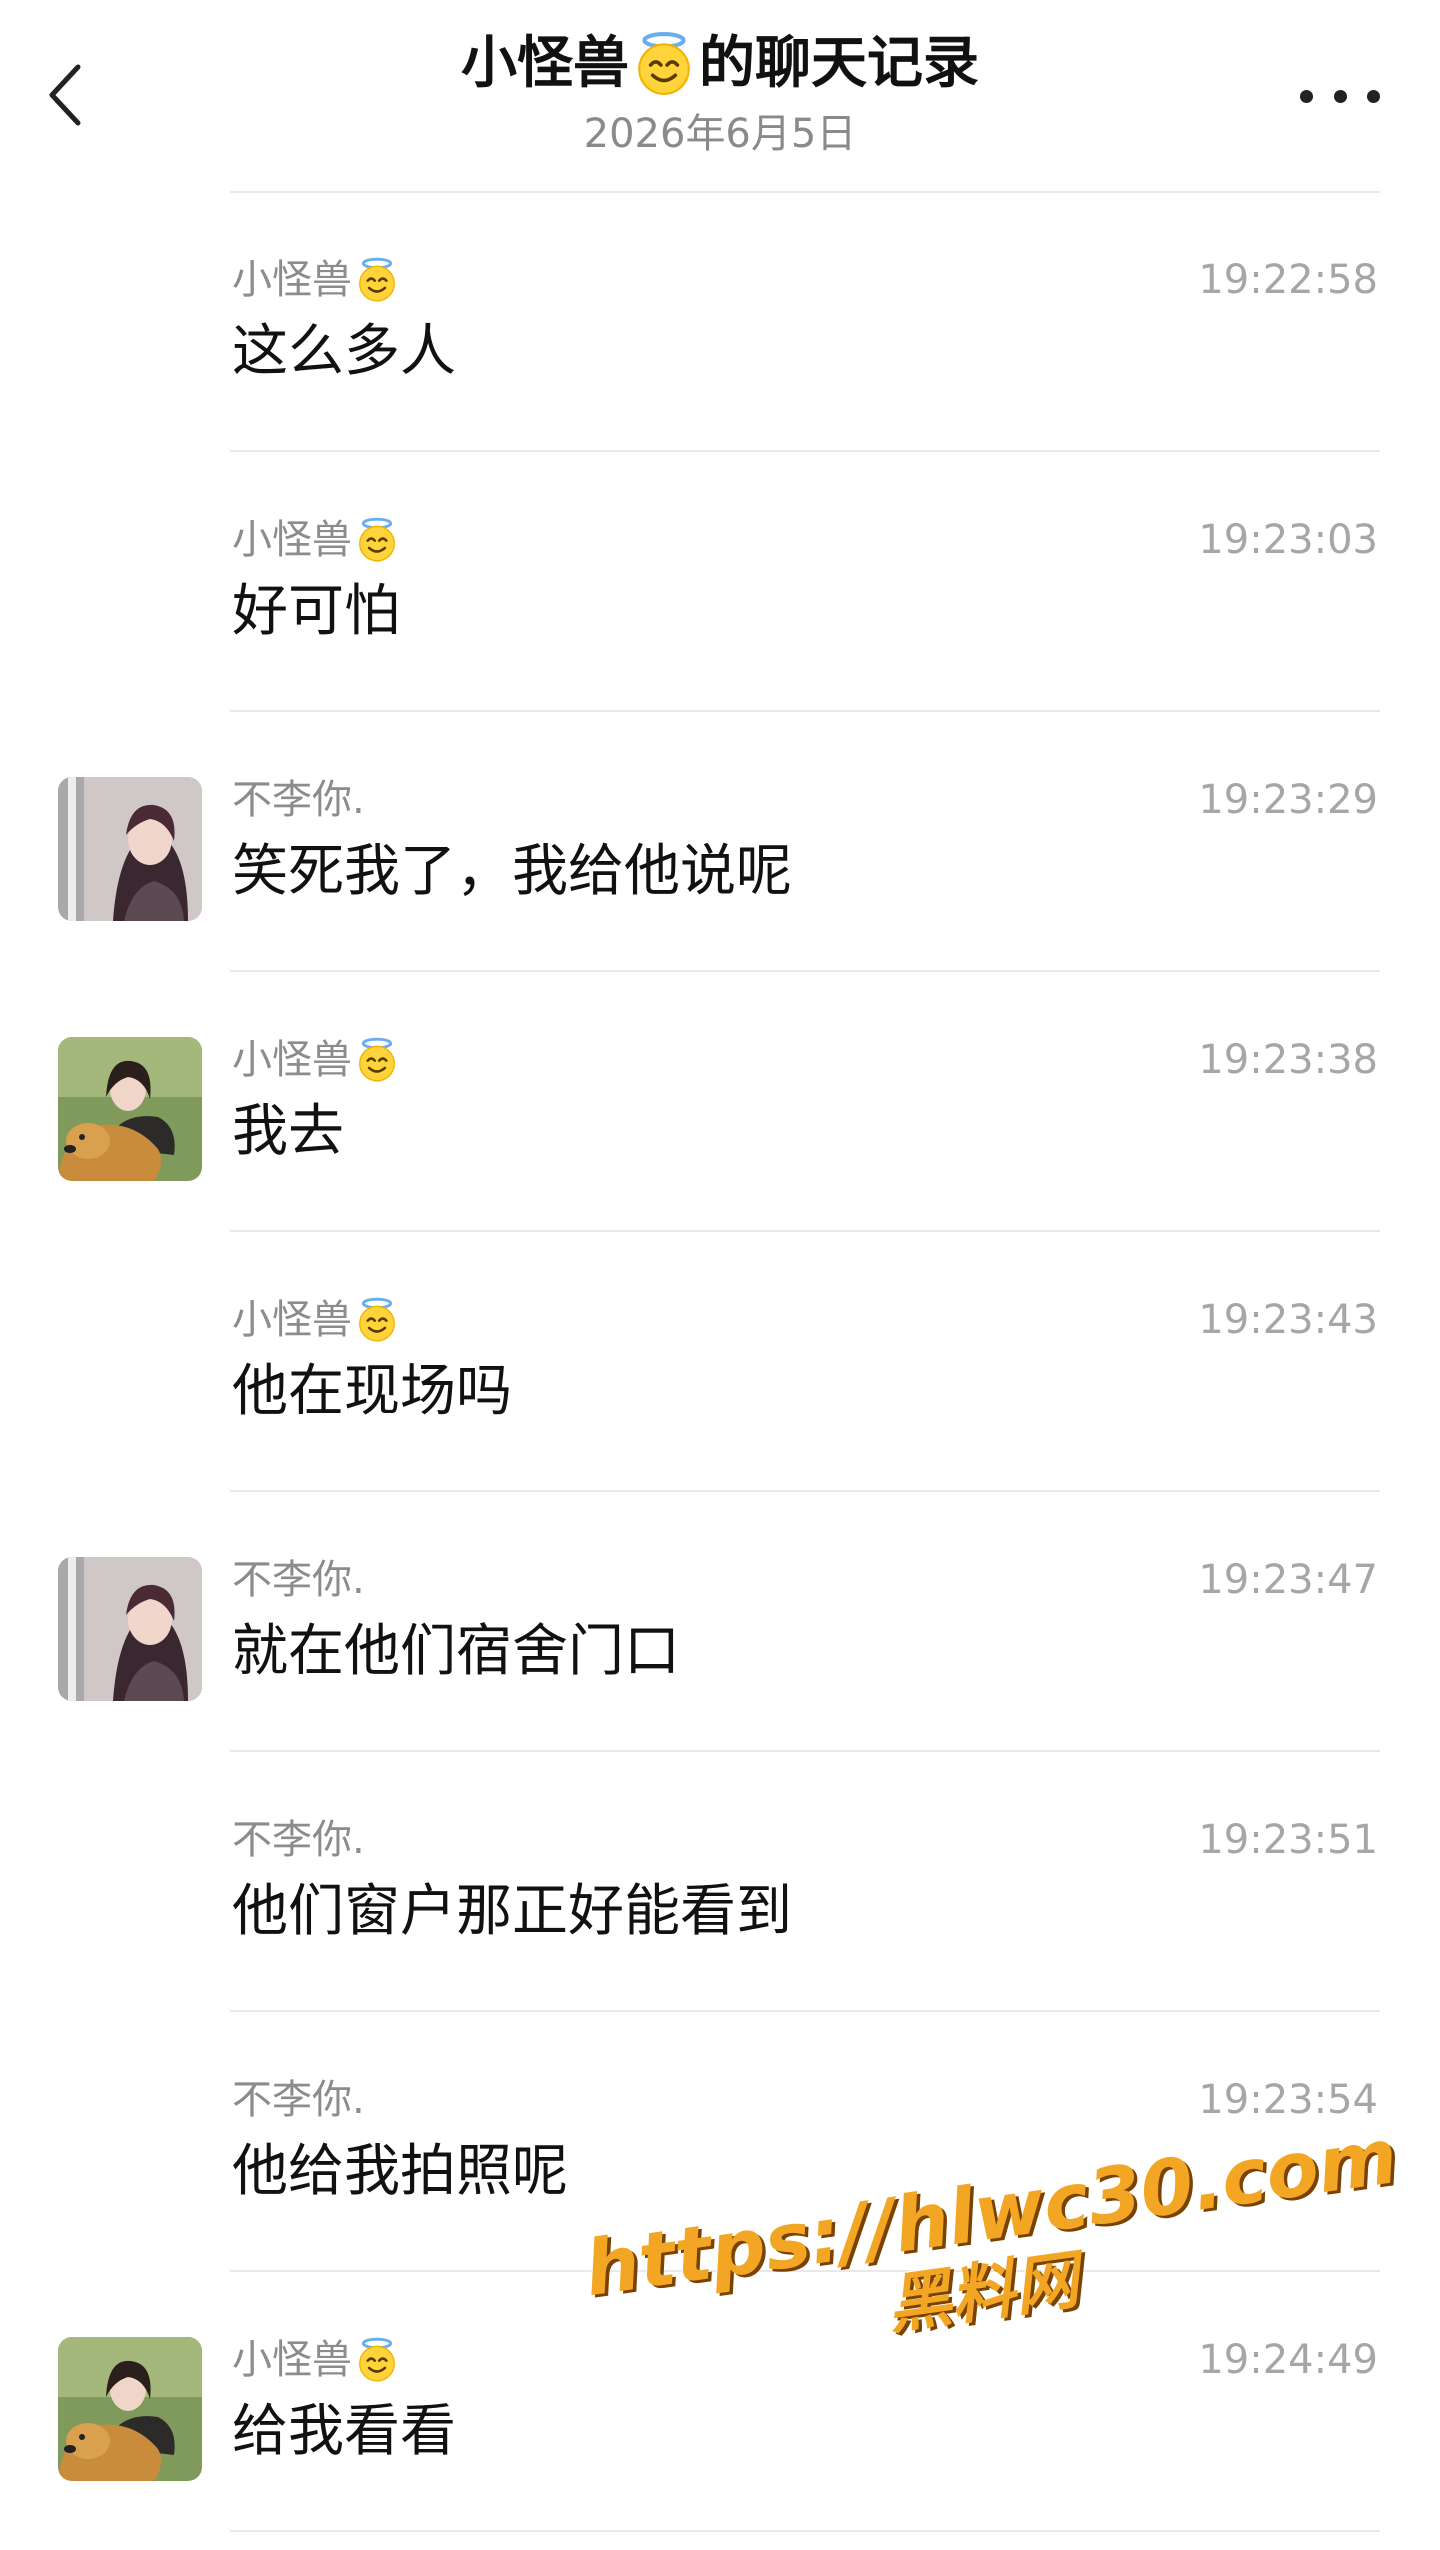 The height and width of the screenshot is (2550, 1440). Describe the element at coordinates (512, 1912) in the screenshot. I see `message-text: 他们窗户那正好能看到` at that location.